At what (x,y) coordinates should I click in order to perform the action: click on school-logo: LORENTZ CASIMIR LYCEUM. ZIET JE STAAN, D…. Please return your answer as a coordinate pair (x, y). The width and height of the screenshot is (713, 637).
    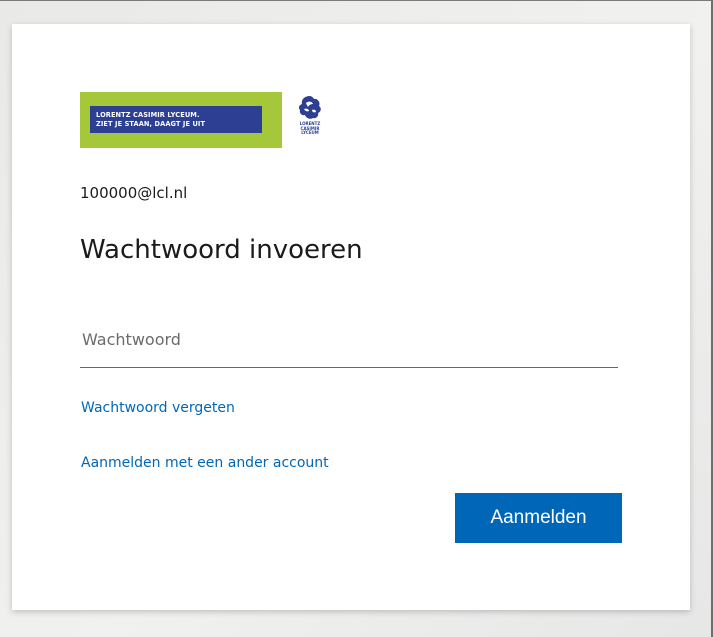
    Looking at the image, I should click on (206, 120).